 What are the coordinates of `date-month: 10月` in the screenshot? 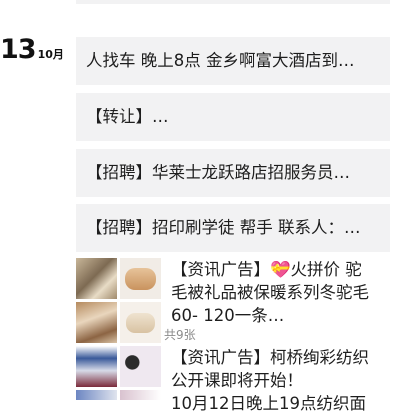 It's located at (50, 54).